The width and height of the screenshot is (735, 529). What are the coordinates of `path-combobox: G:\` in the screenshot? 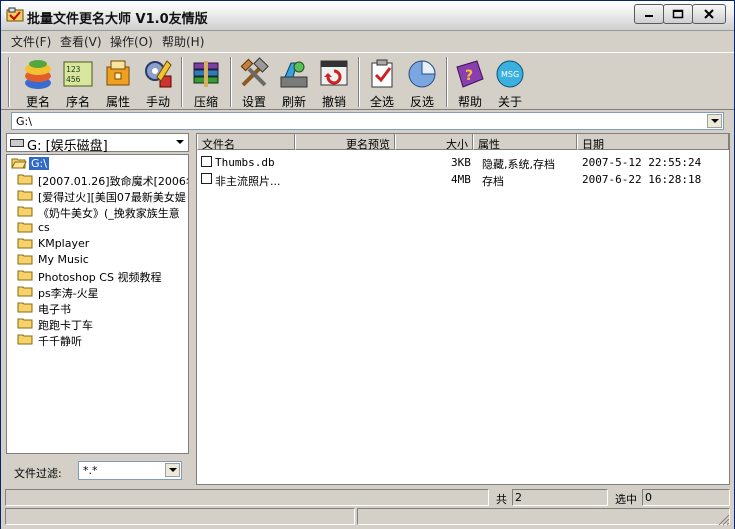 It's located at (367, 121).